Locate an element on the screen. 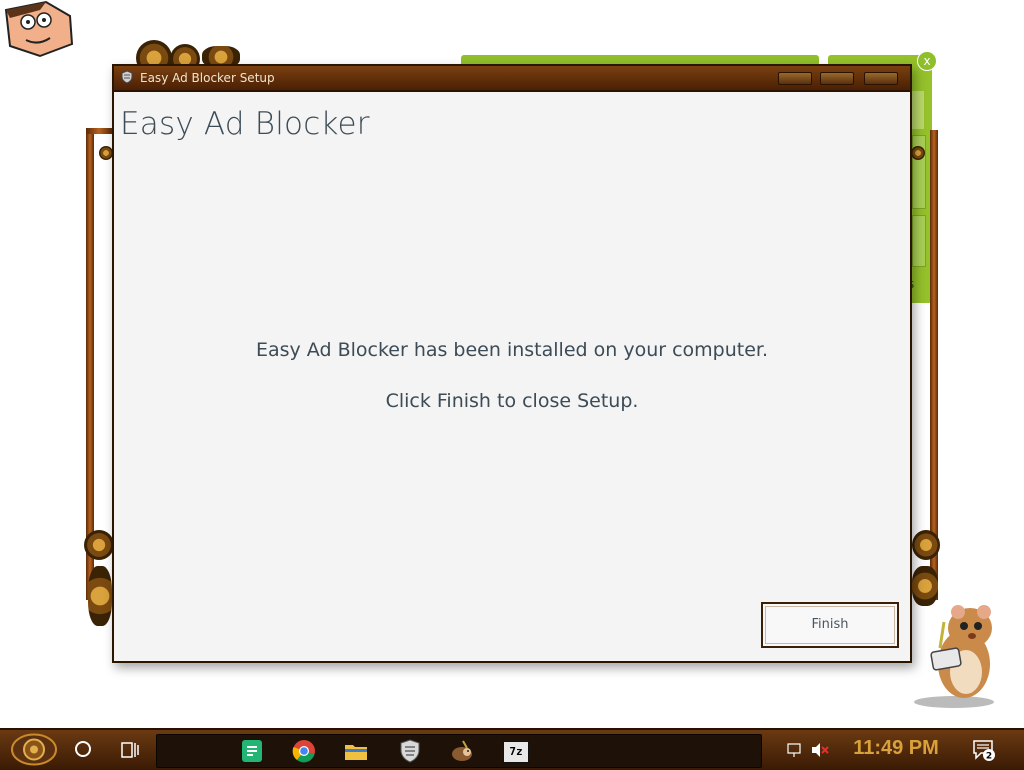 Image resolution: width=1024 pixels, height=770 pixels. notification-center-icon: 2 is located at coordinates (984, 750).